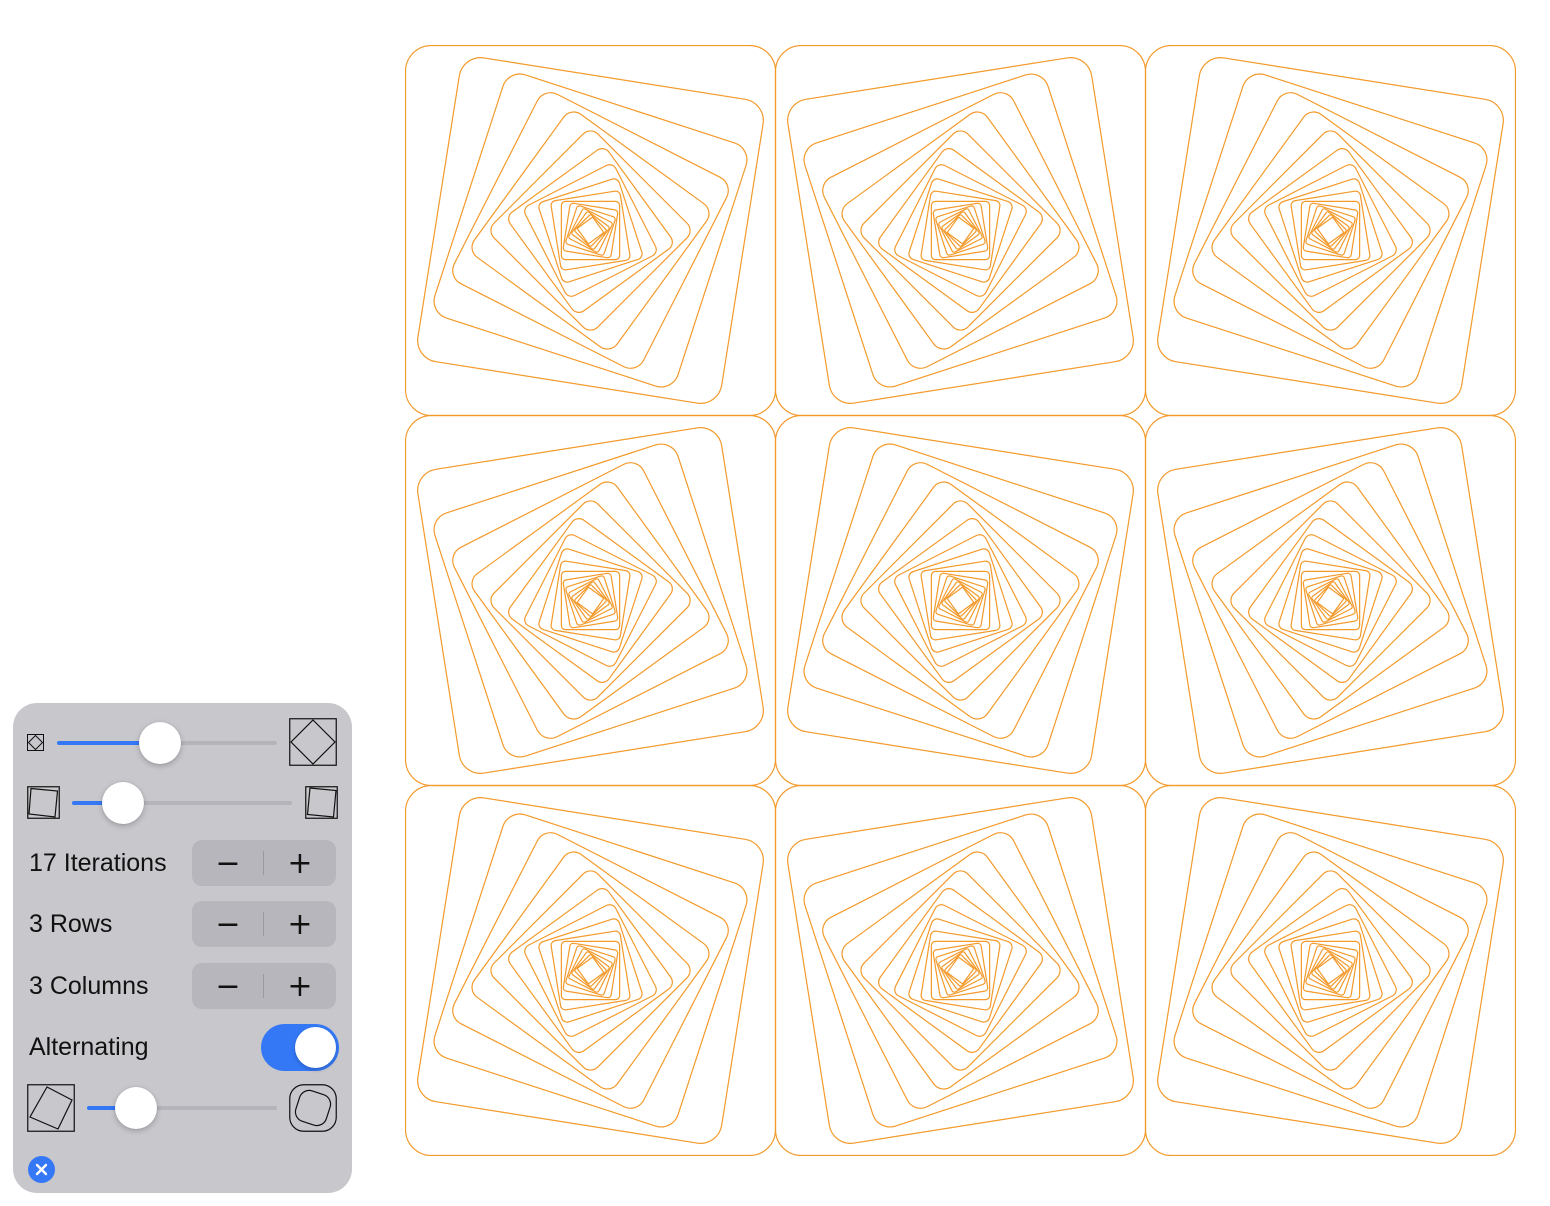 The height and width of the screenshot is (1206, 1550). I want to click on rows-label: 3 Rows, so click(71, 924).